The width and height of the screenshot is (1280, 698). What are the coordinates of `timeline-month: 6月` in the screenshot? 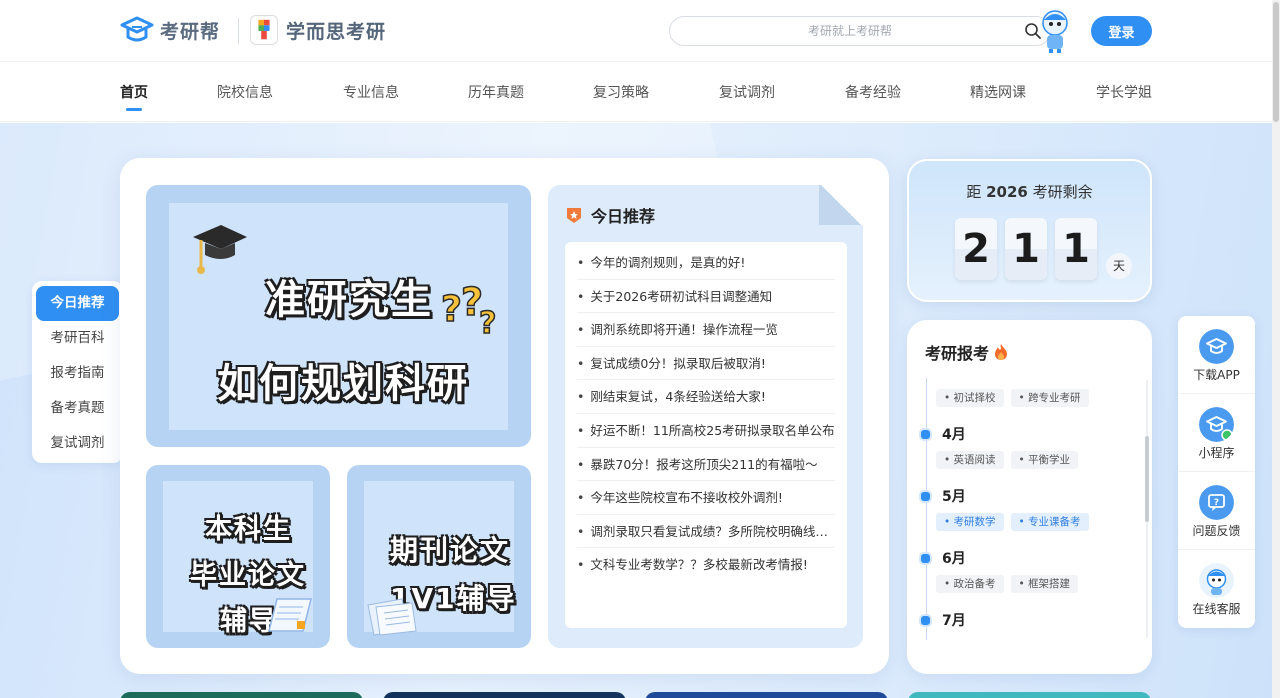 It's located at (942, 558).